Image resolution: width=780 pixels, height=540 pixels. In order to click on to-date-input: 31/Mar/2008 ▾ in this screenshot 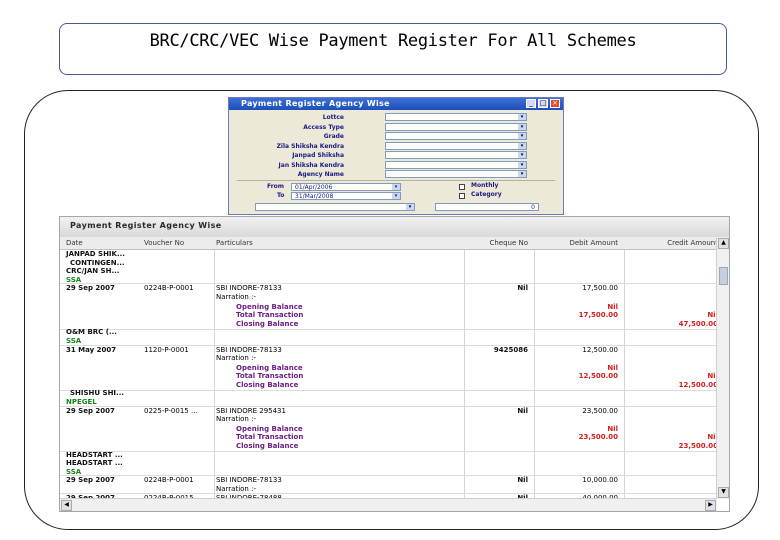, I will do `click(346, 196)`.